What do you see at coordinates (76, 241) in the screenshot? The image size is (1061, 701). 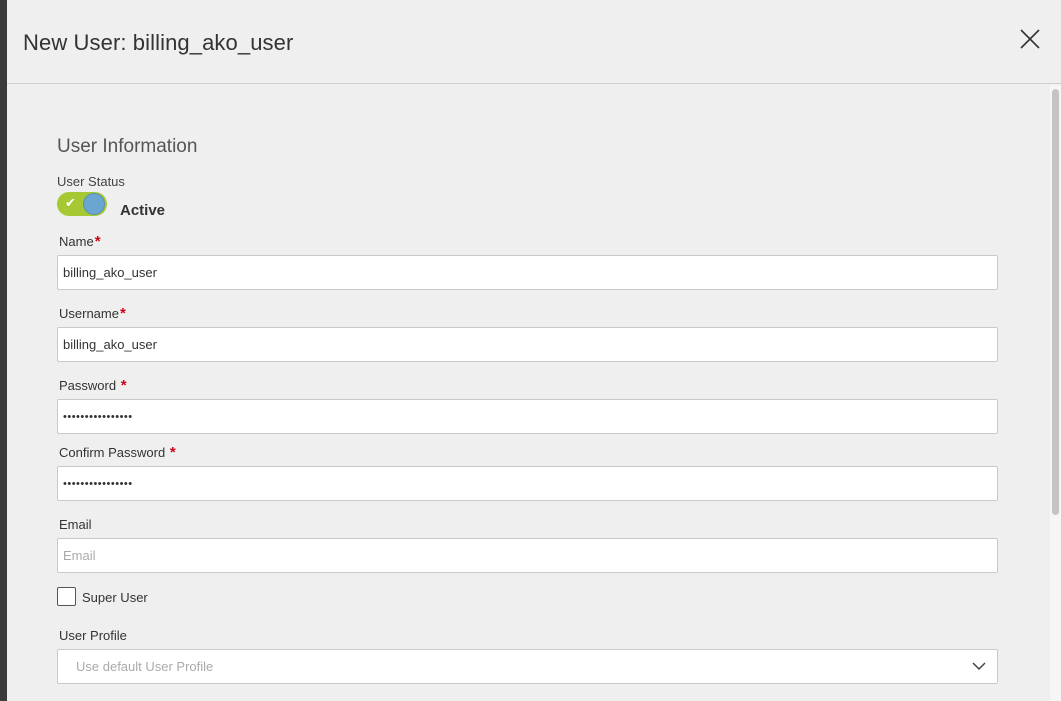 I see `name-label-text: Name` at bounding box center [76, 241].